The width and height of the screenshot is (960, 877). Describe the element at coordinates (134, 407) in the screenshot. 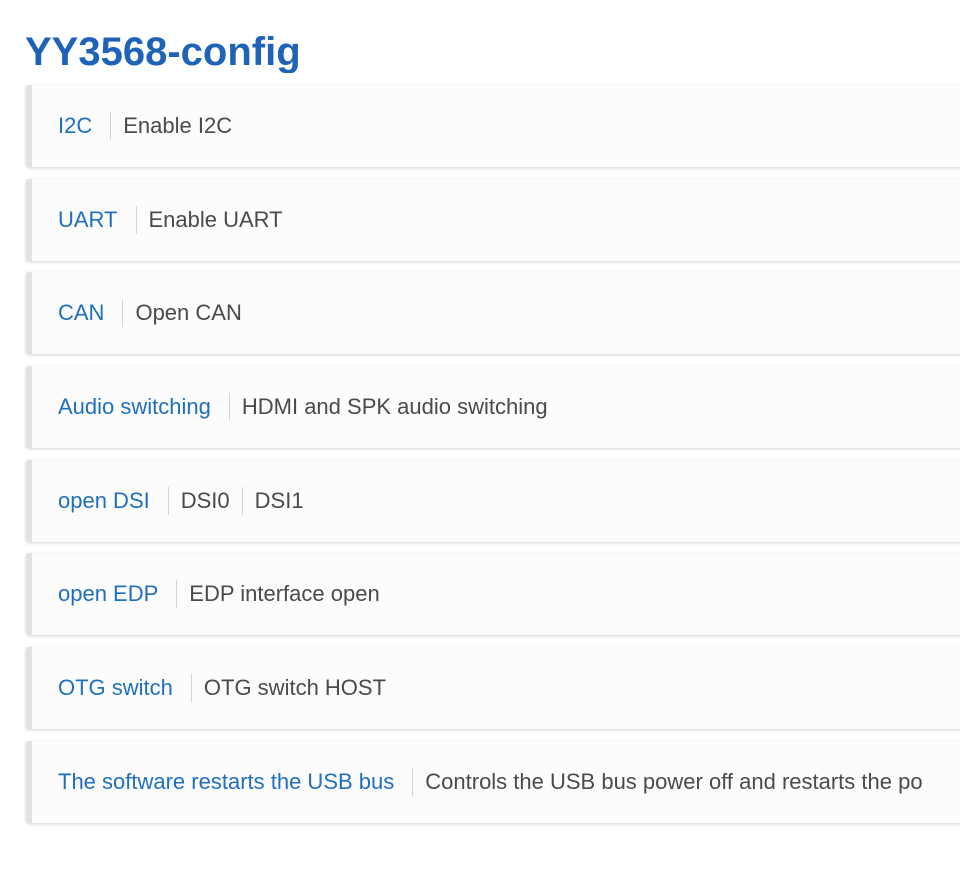

I see `menu-item-label: Audio switching` at that location.